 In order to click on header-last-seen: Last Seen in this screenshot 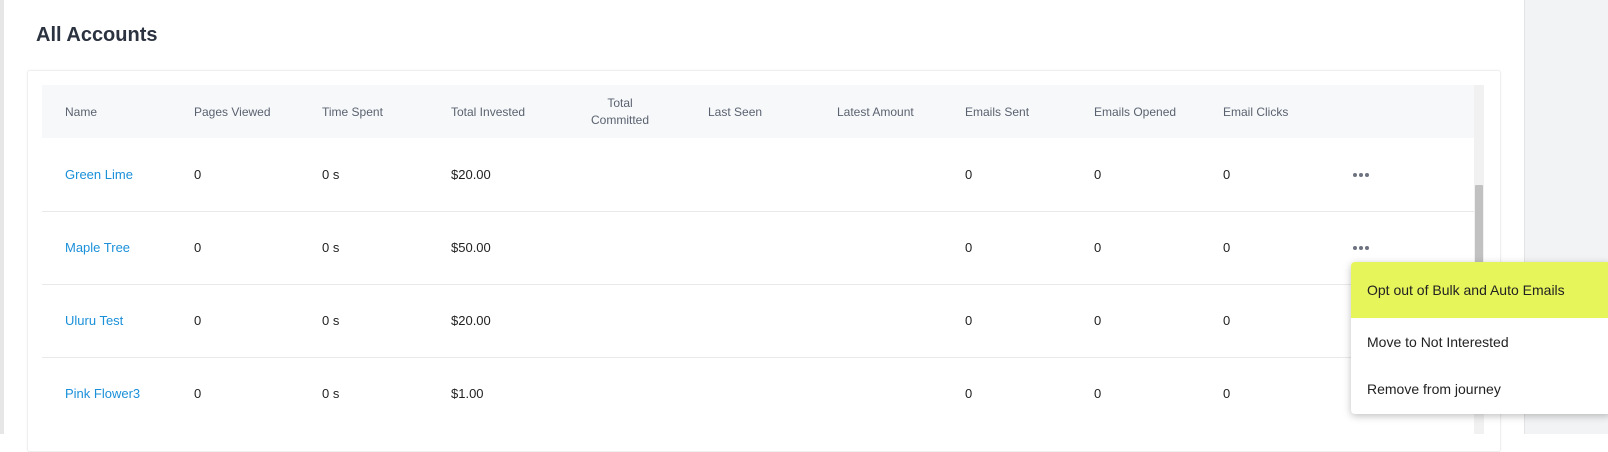, I will do `click(735, 111)`.